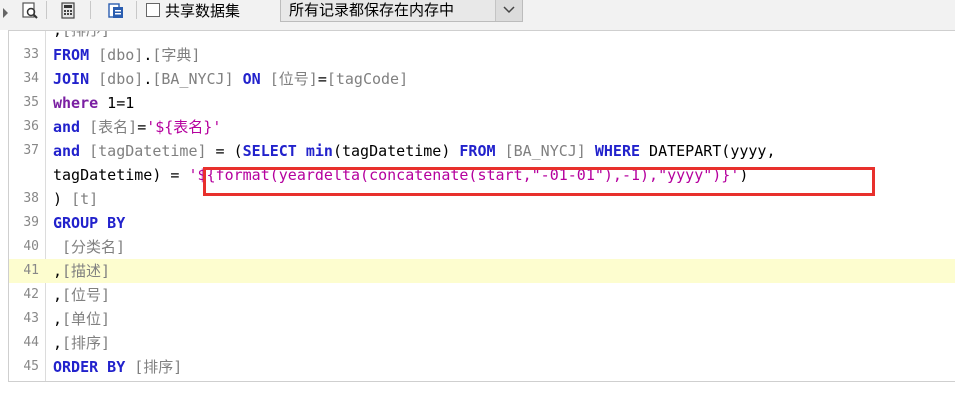  I want to click on dropdown-button, so click(508, 10).